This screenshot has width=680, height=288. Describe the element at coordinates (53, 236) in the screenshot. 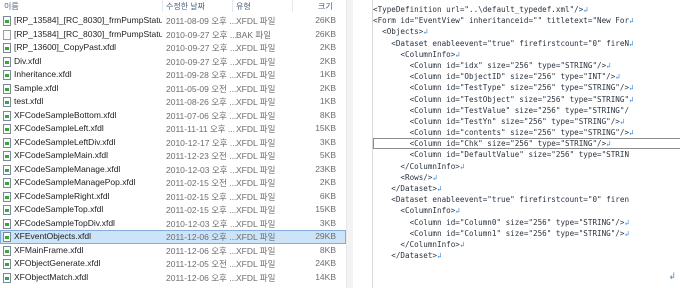

I see `file-name: XFEventObjects.xfdl` at that location.